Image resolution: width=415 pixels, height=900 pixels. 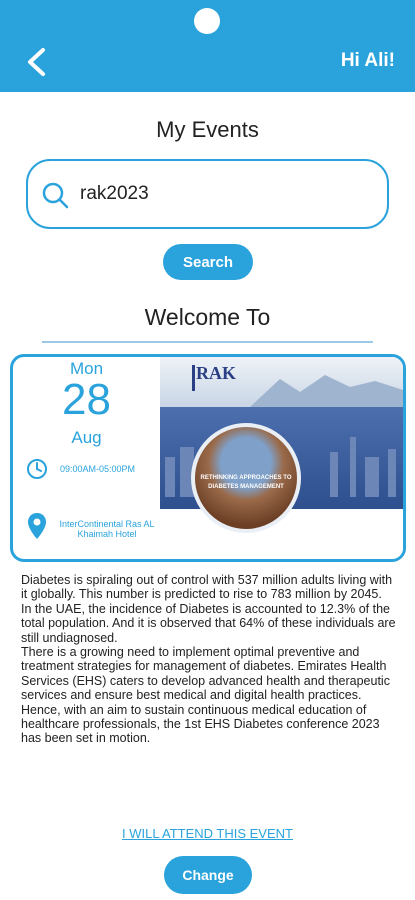 I want to click on page-title: My Events, so click(x=207, y=129).